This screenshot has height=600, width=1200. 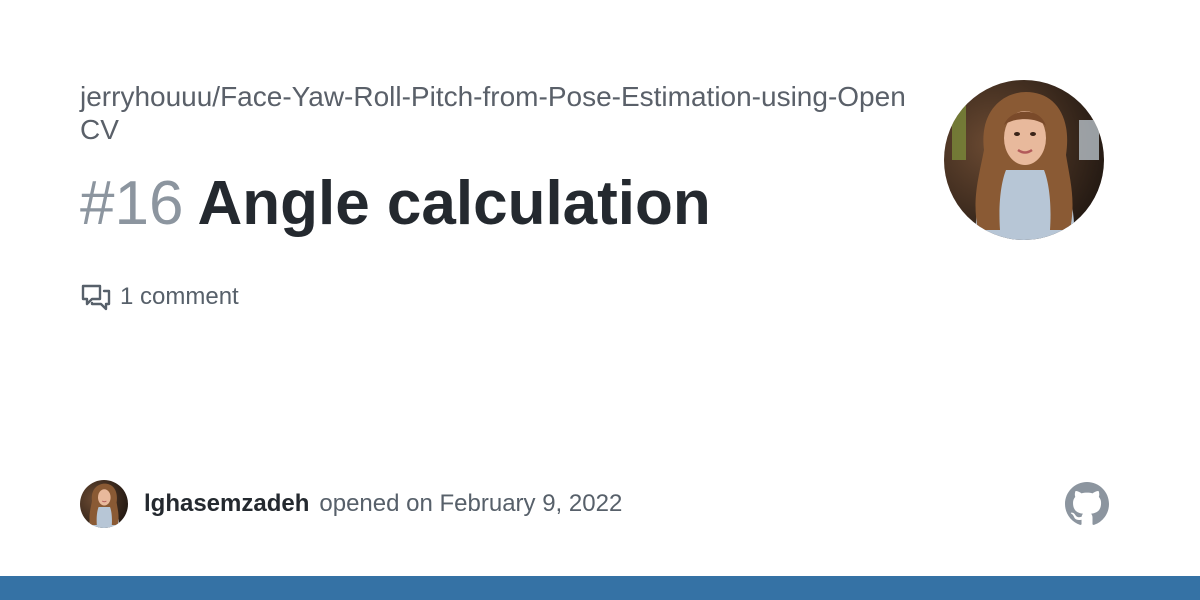 I want to click on comment-count: 1 comment, so click(x=159, y=297).